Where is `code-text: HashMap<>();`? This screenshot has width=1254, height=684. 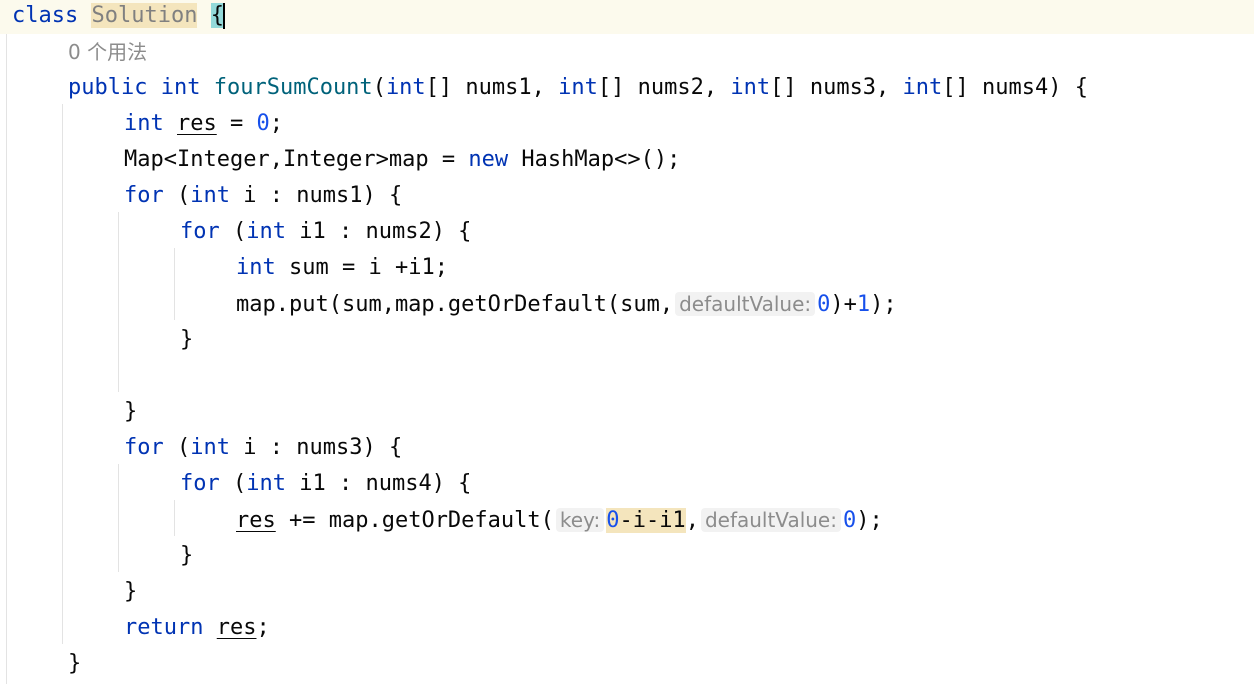
code-text: HashMap<>(); is located at coordinates (594, 159).